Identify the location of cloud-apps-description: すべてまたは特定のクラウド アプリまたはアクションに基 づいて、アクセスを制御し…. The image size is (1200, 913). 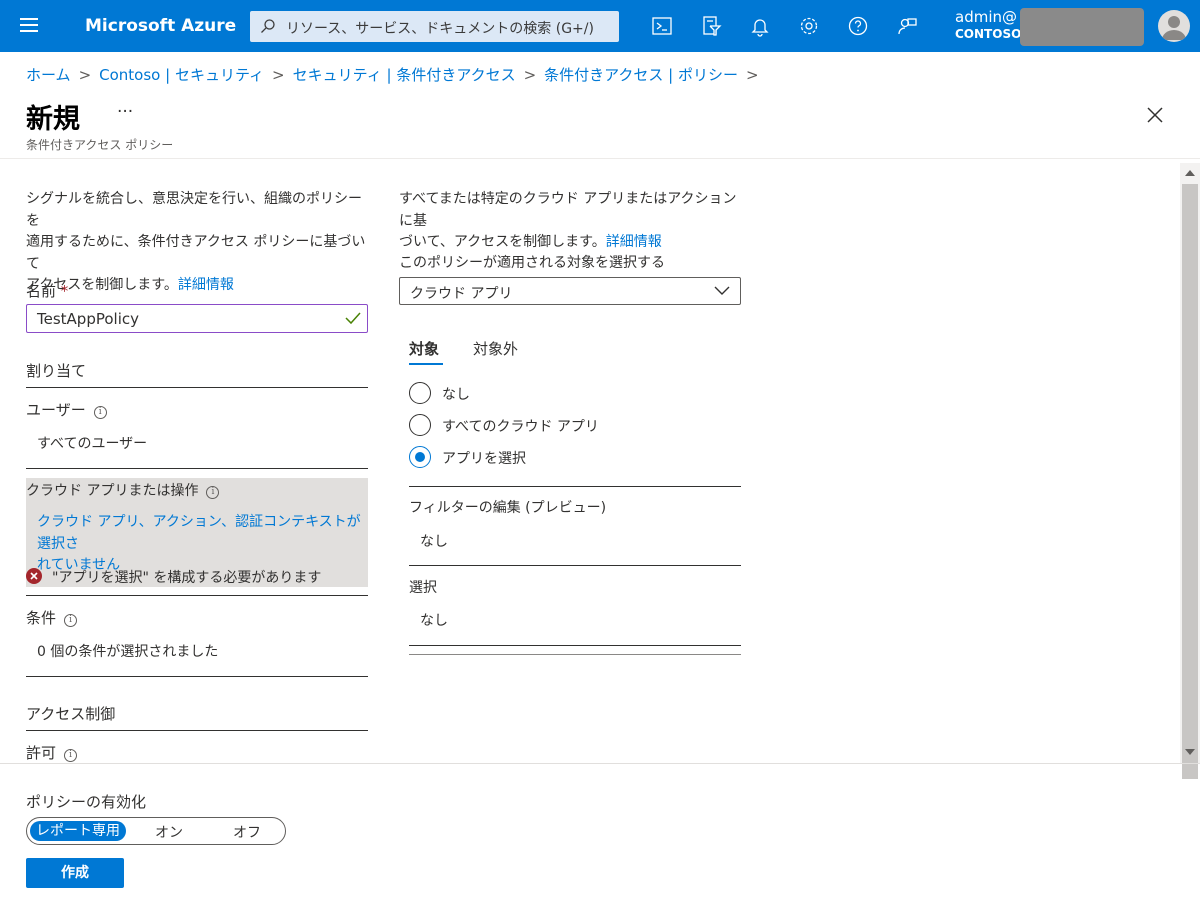
(568, 220).